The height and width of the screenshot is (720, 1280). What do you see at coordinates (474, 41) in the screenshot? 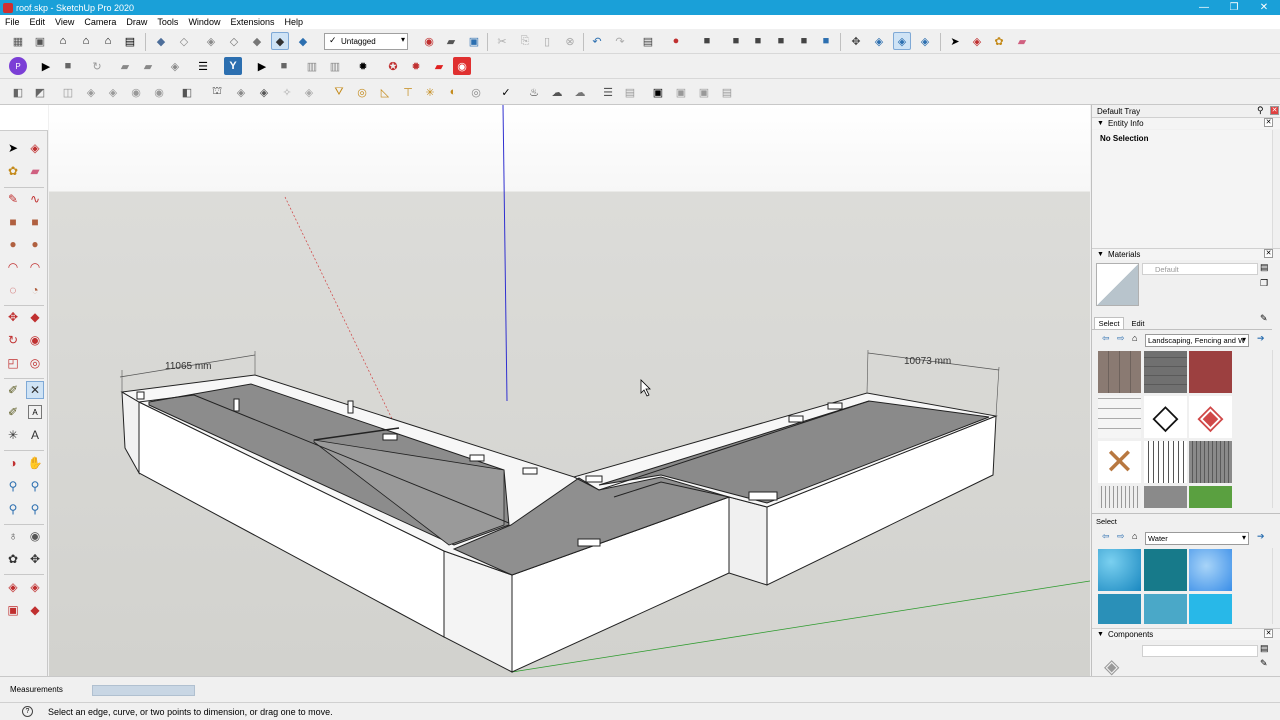
I see `save-icon: ▣` at bounding box center [474, 41].